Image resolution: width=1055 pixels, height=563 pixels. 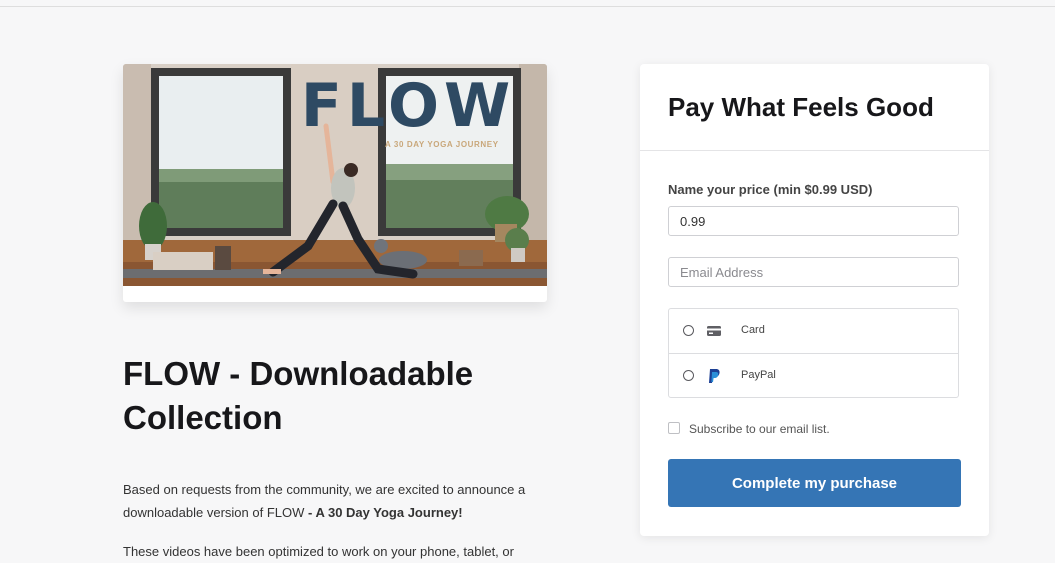 What do you see at coordinates (813, 221) in the screenshot?
I see `price-input` at bounding box center [813, 221].